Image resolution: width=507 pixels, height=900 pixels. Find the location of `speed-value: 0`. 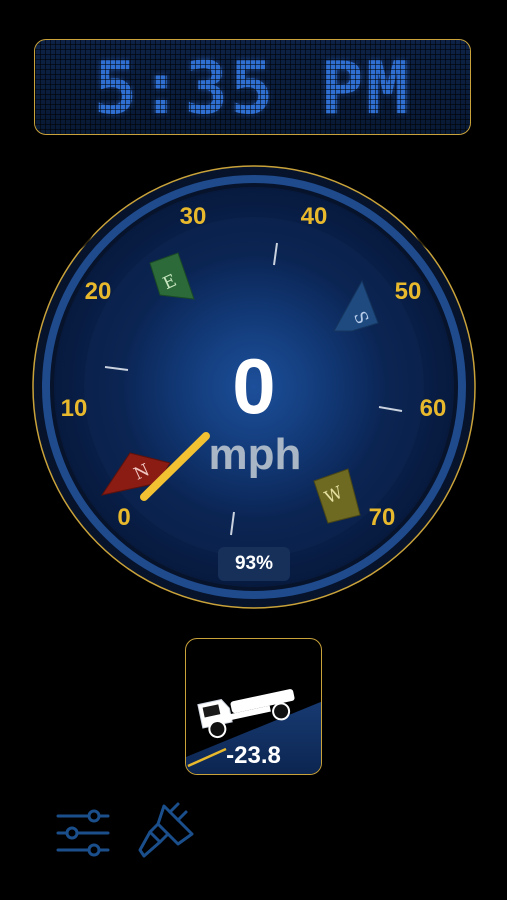

speed-value: 0 is located at coordinates (254, 386).